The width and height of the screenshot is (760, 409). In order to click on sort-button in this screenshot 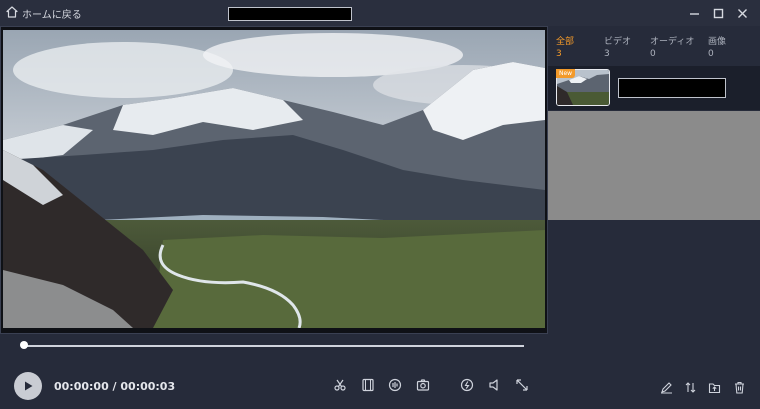, I will do `click(690, 388)`.